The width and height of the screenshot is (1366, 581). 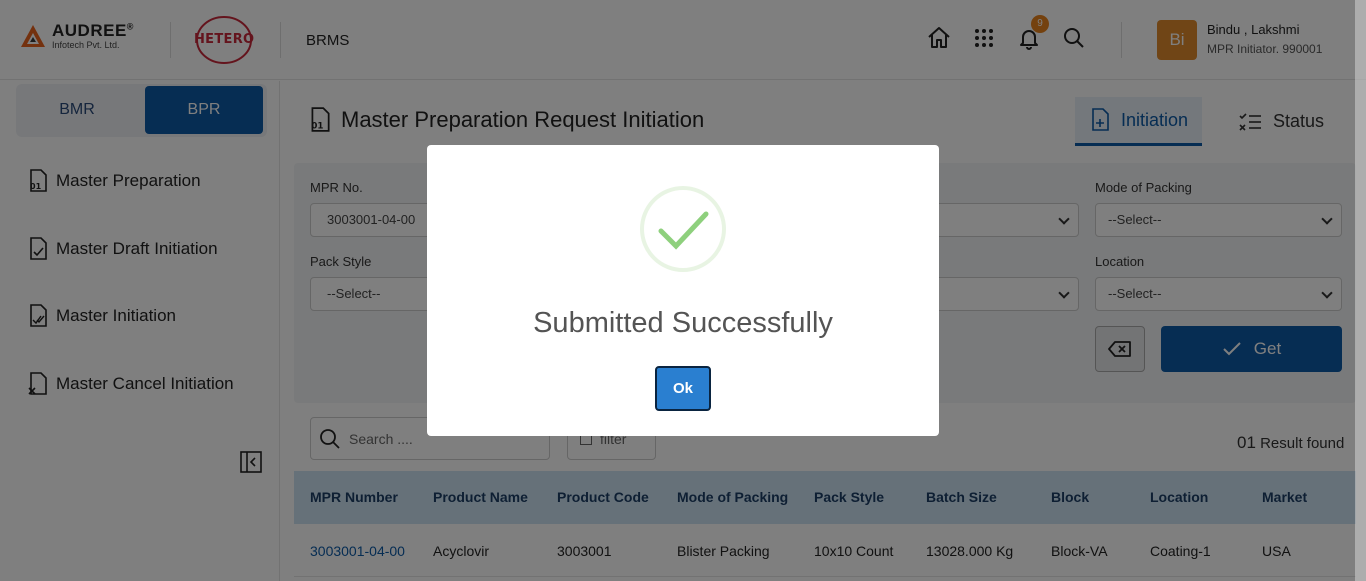 What do you see at coordinates (683, 229) in the screenshot?
I see `success-check-icon` at bounding box center [683, 229].